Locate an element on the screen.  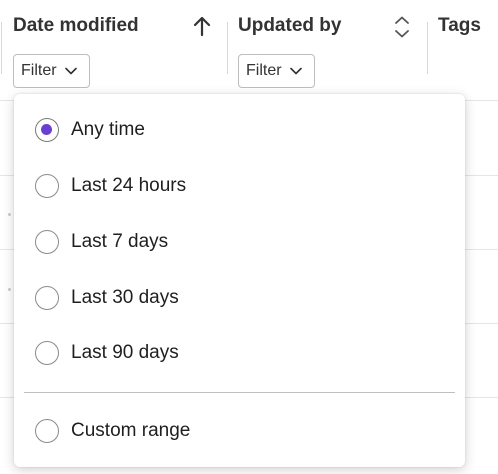
radio-button-selected is located at coordinates (47, 130).